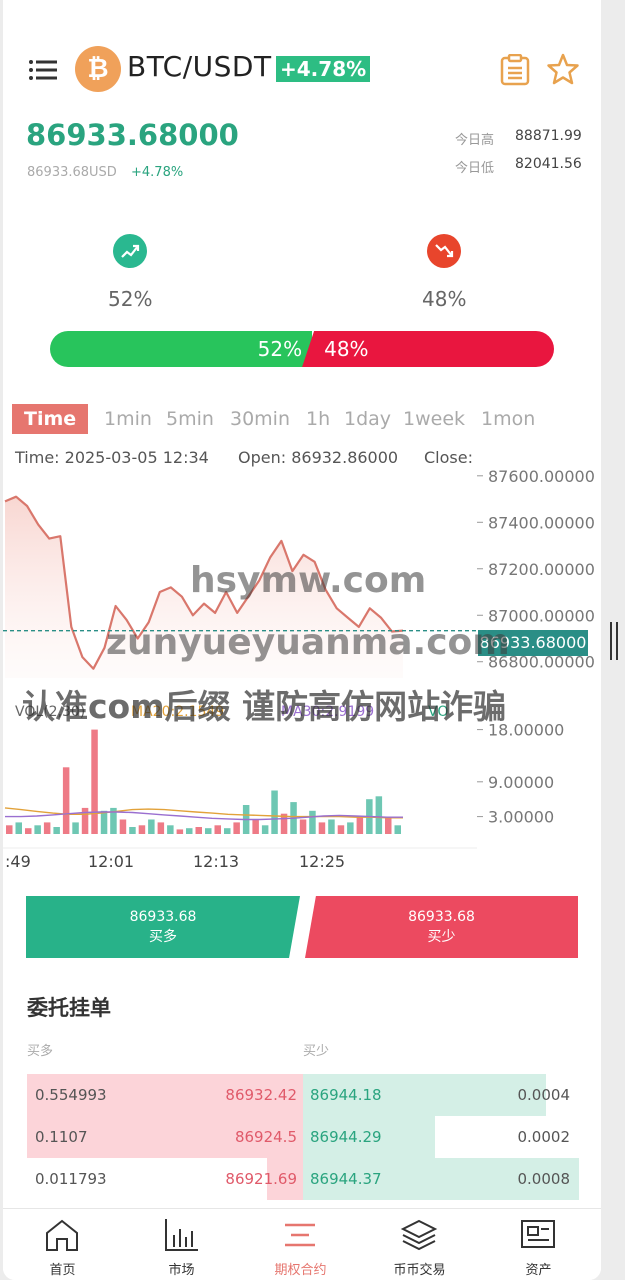 The height and width of the screenshot is (1280, 625). Describe the element at coordinates (163, 917) in the screenshot. I see `buy-price: 86933.68` at that location.